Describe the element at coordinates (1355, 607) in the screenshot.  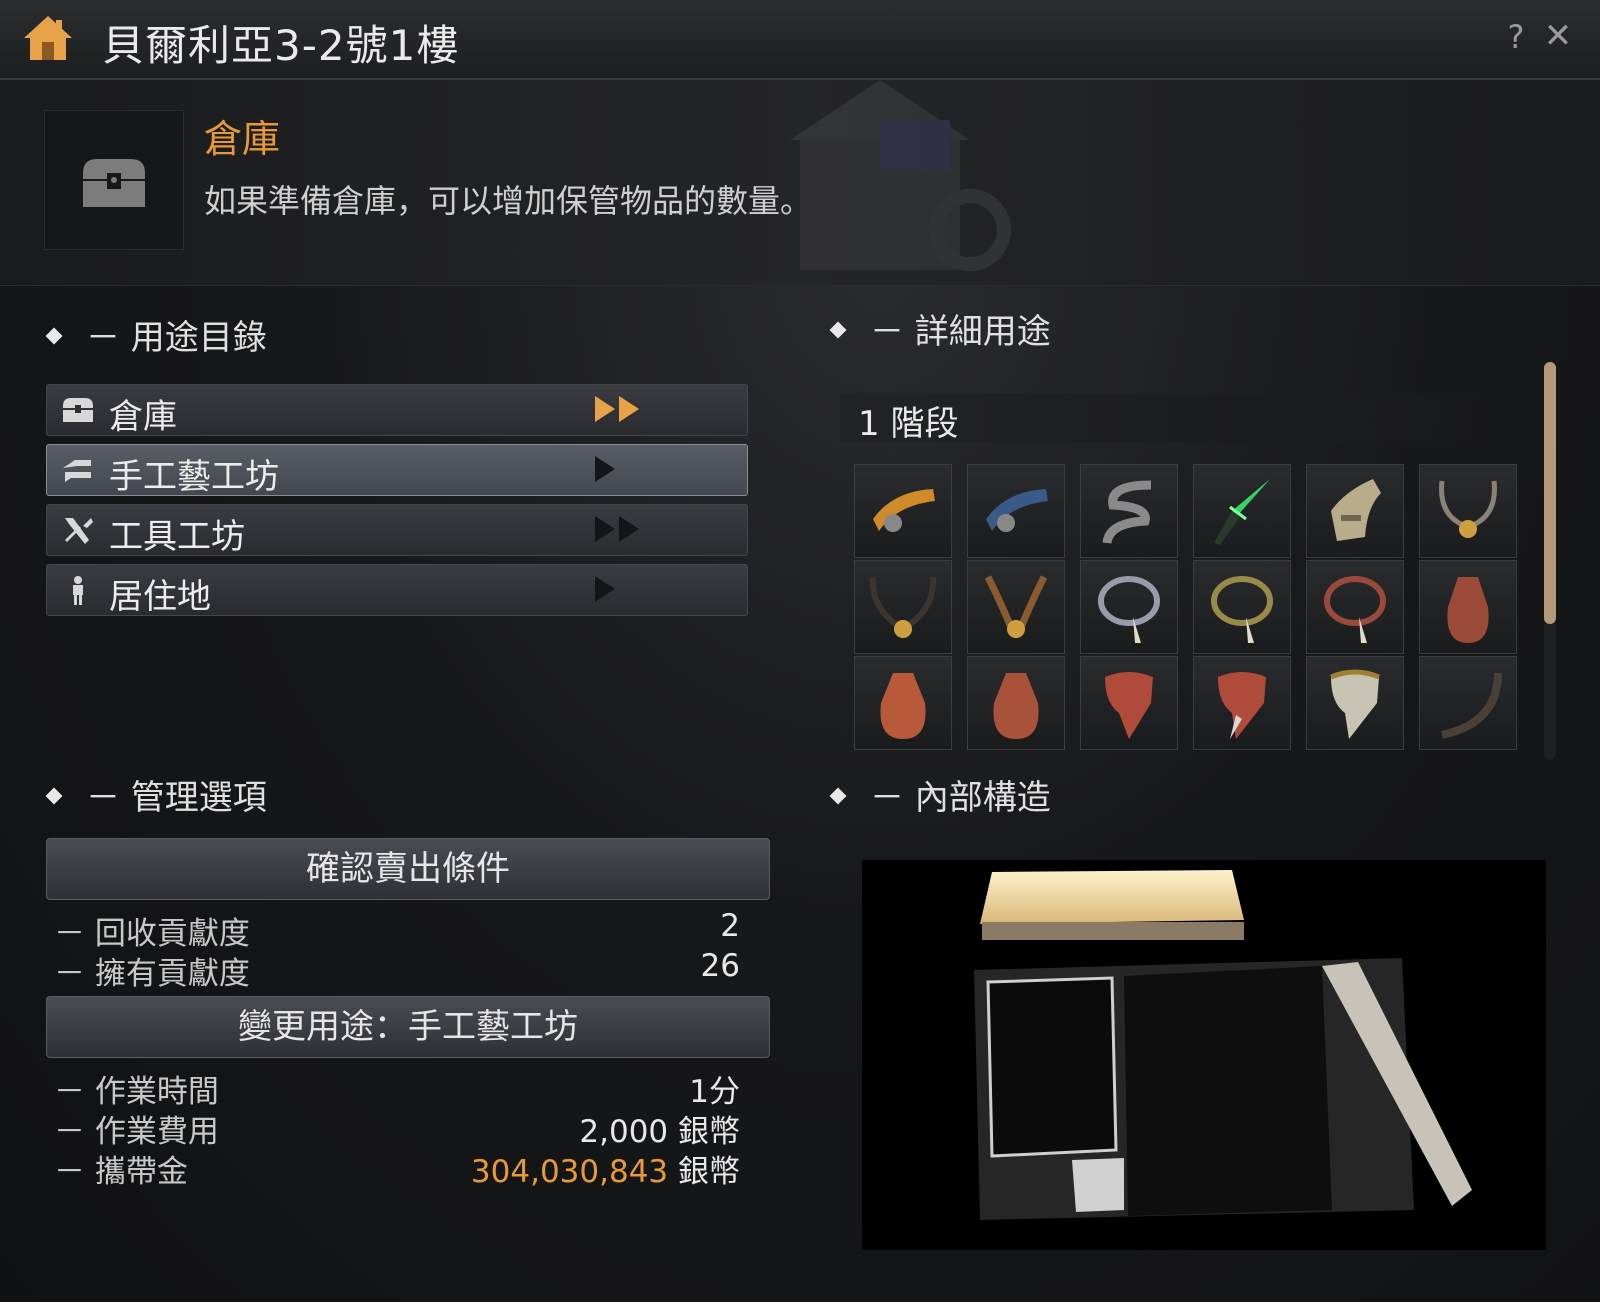
I see `necklace-red-icon` at that location.